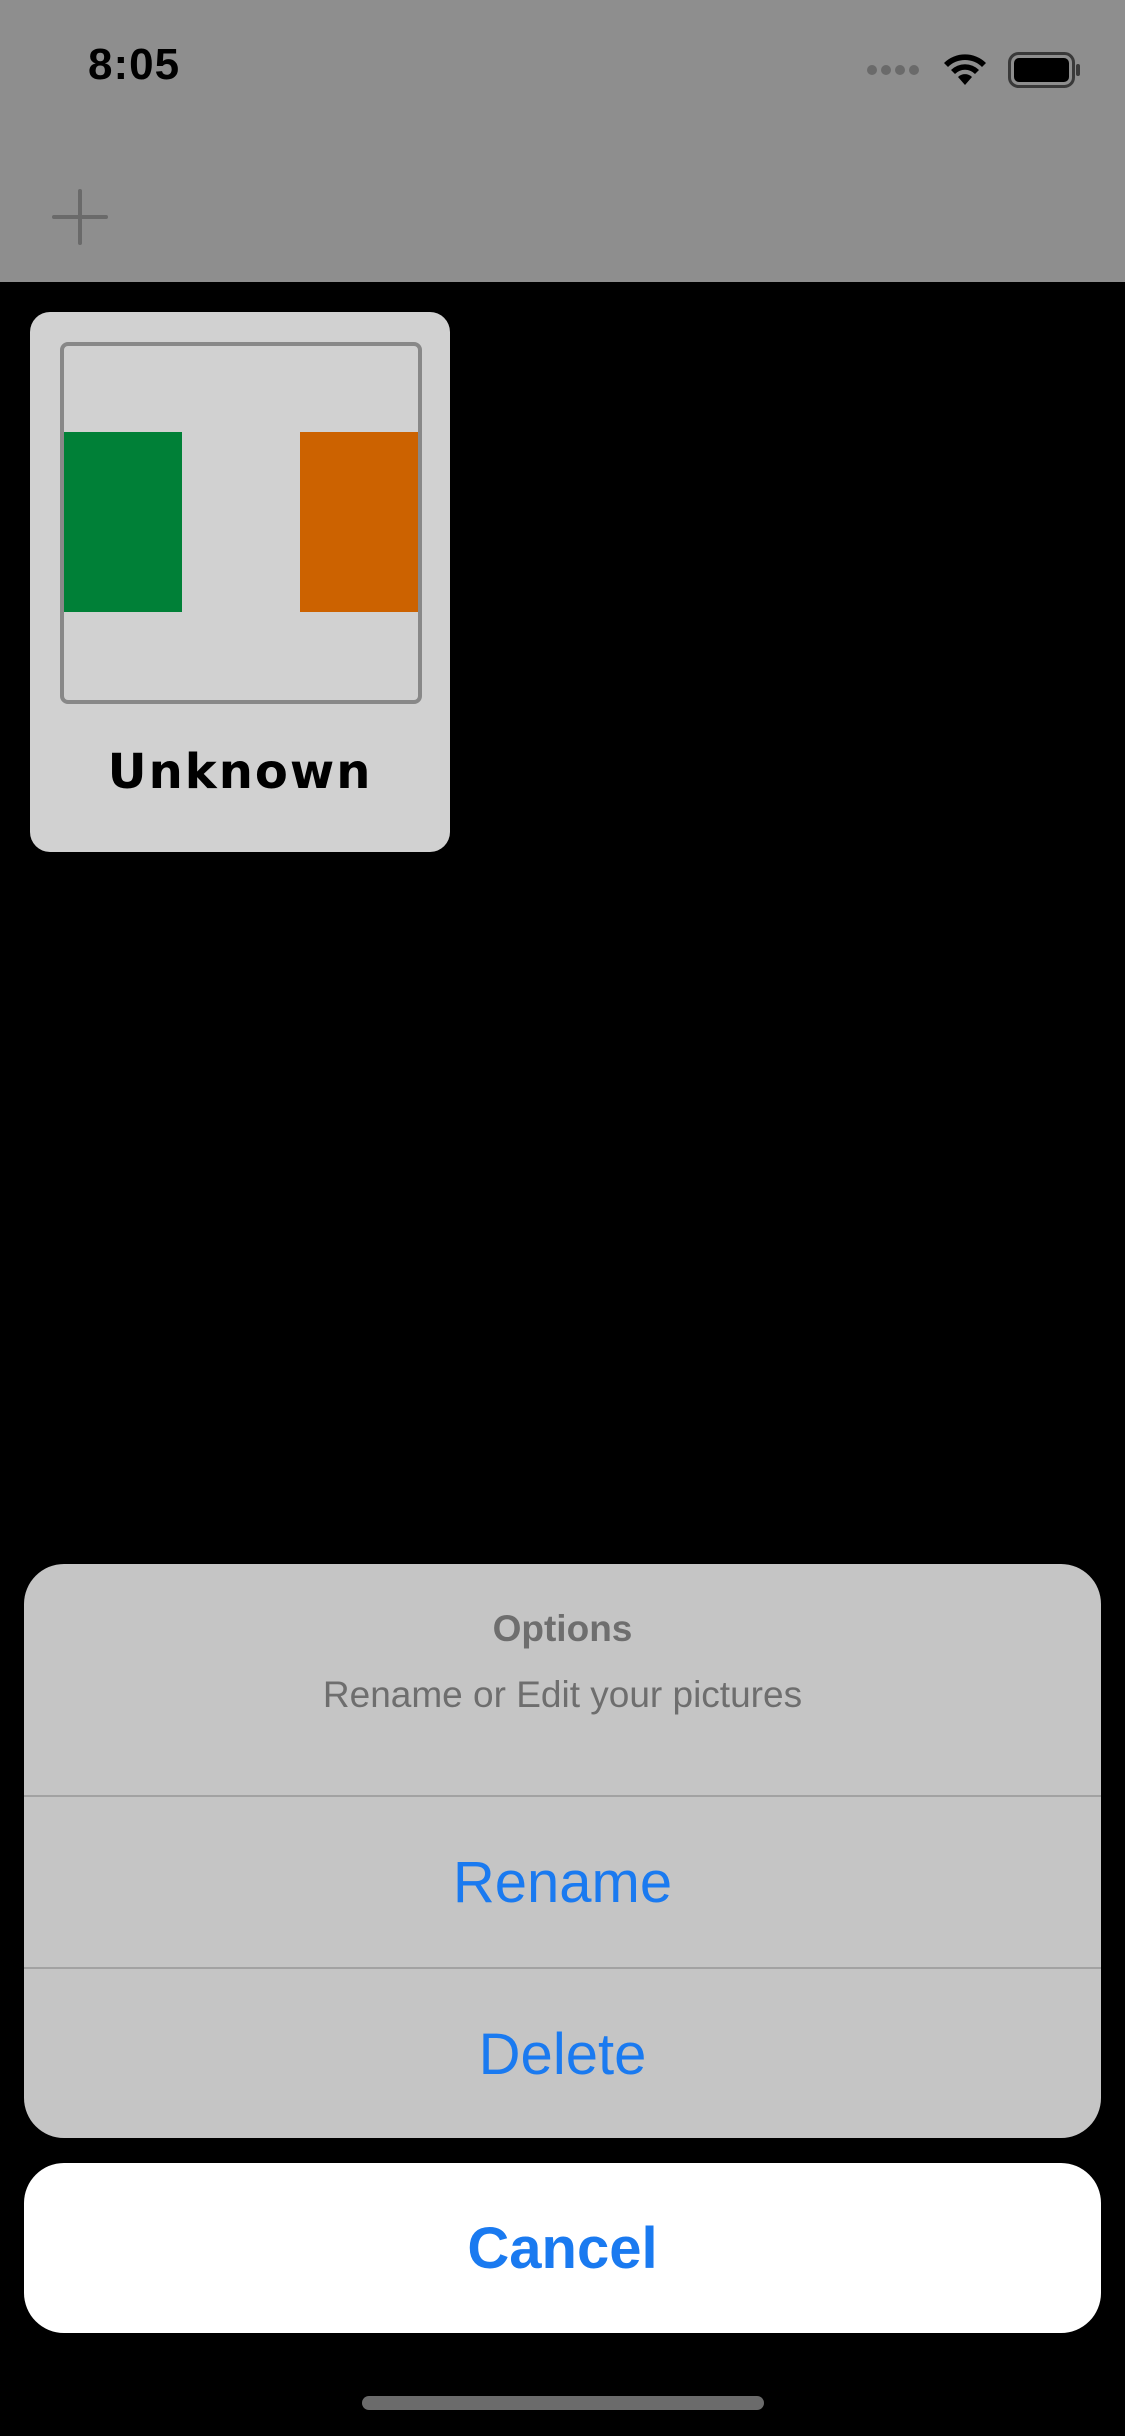  What do you see at coordinates (563, 2403) in the screenshot?
I see `home-indicator` at bounding box center [563, 2403].